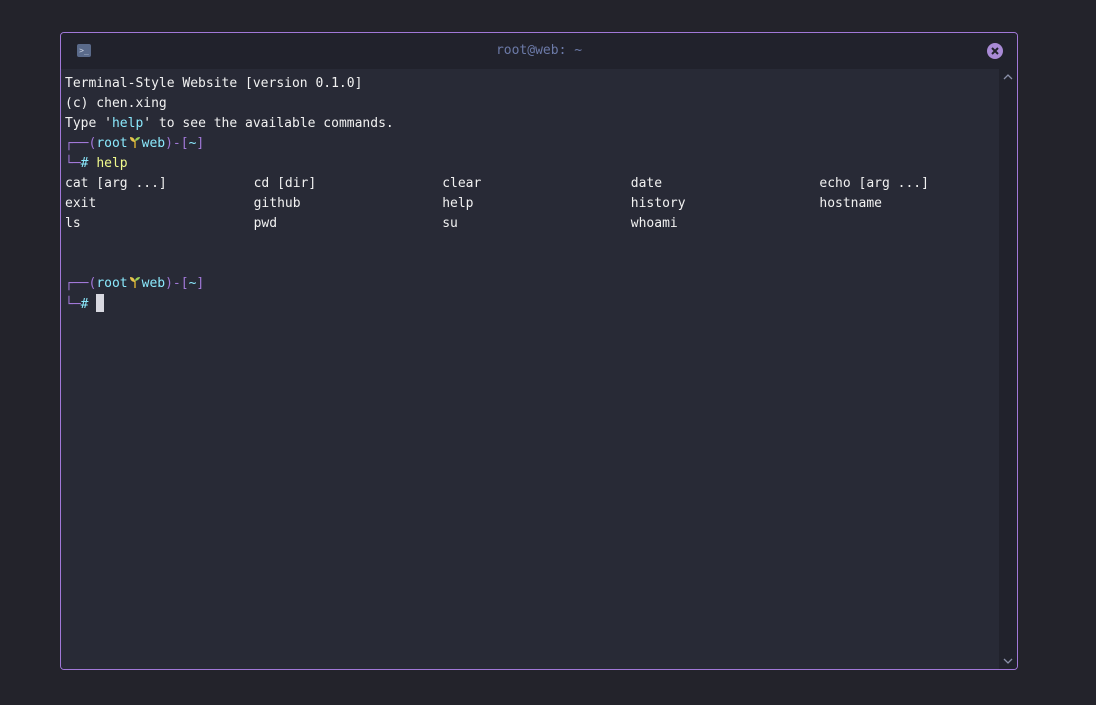  I want to click on scrollbar, so click(1008, 369).